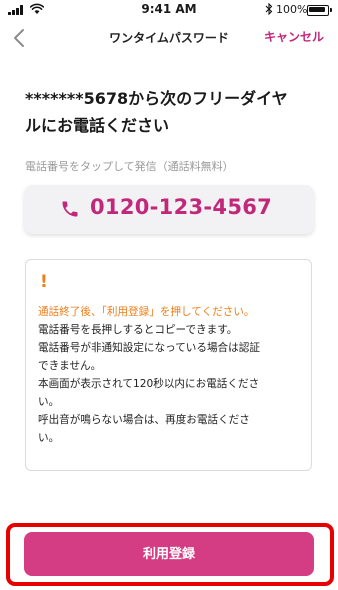 This screenshot has height=590, width=338. I want to click on tap-instruction: 電話番号をタップして発信（通話料無料）, so click(129, 166).